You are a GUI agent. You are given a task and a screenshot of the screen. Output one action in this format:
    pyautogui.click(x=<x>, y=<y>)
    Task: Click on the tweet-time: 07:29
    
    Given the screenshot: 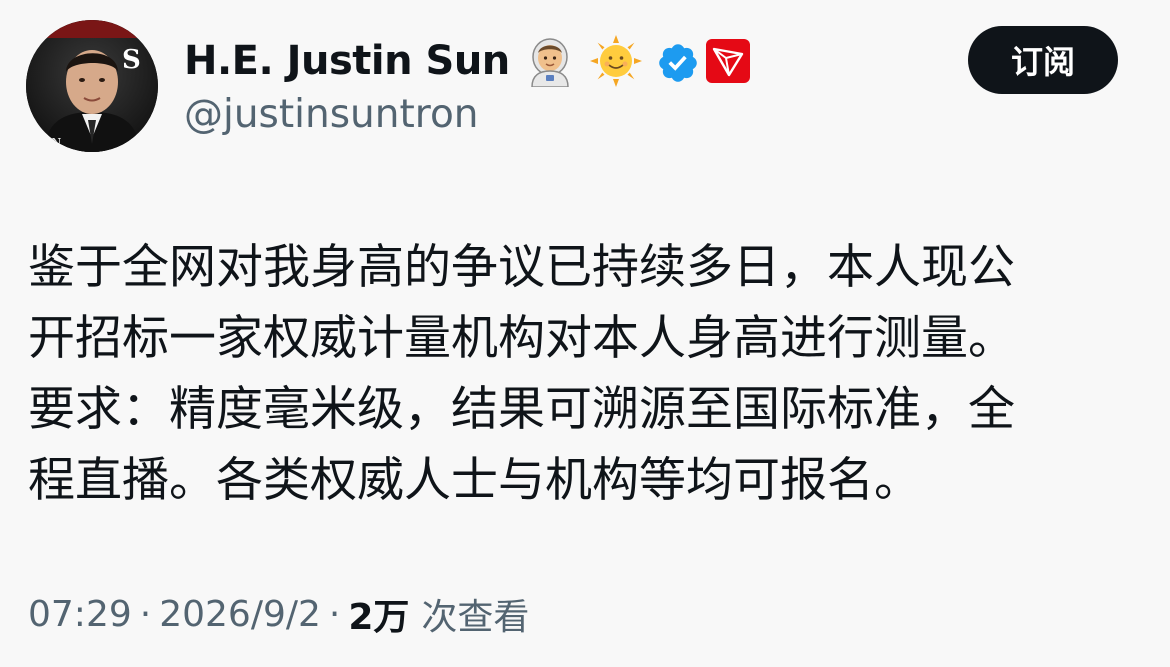 What is the action you would take?
    pyautogui.click(x=80, y=614)
    